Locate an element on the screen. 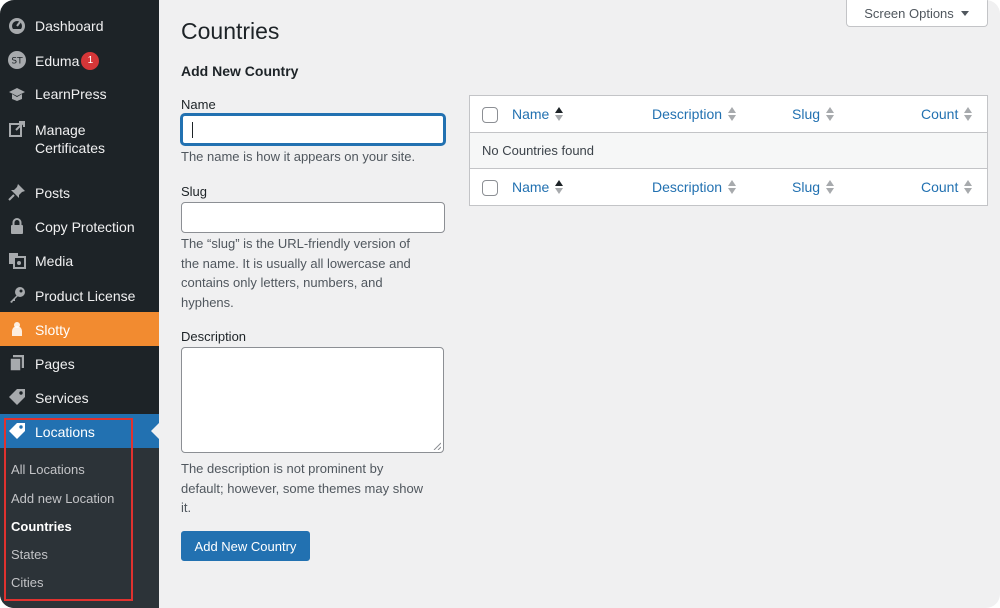 The height and width of the screenshot is (608, 1000). sidebar-item-label: Product License is located at coordinates (85, 296).